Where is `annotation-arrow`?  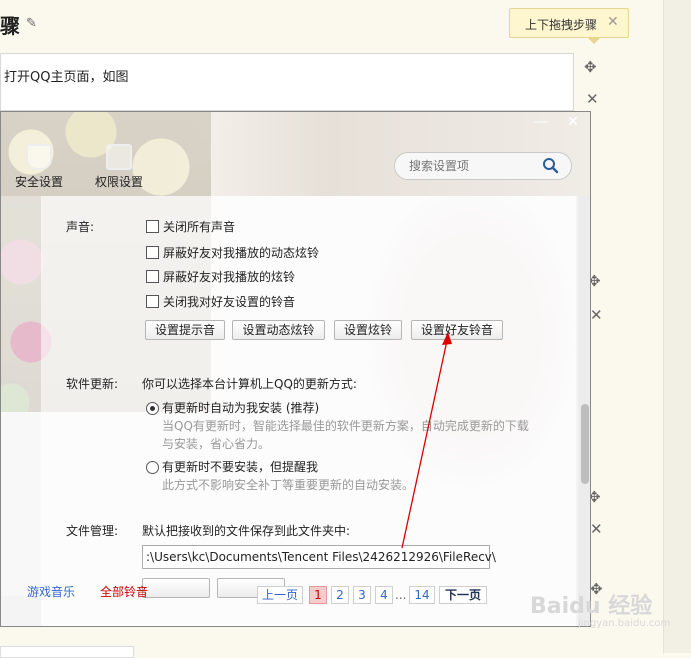 annotation-arrow is located at coordinates (426, 440).